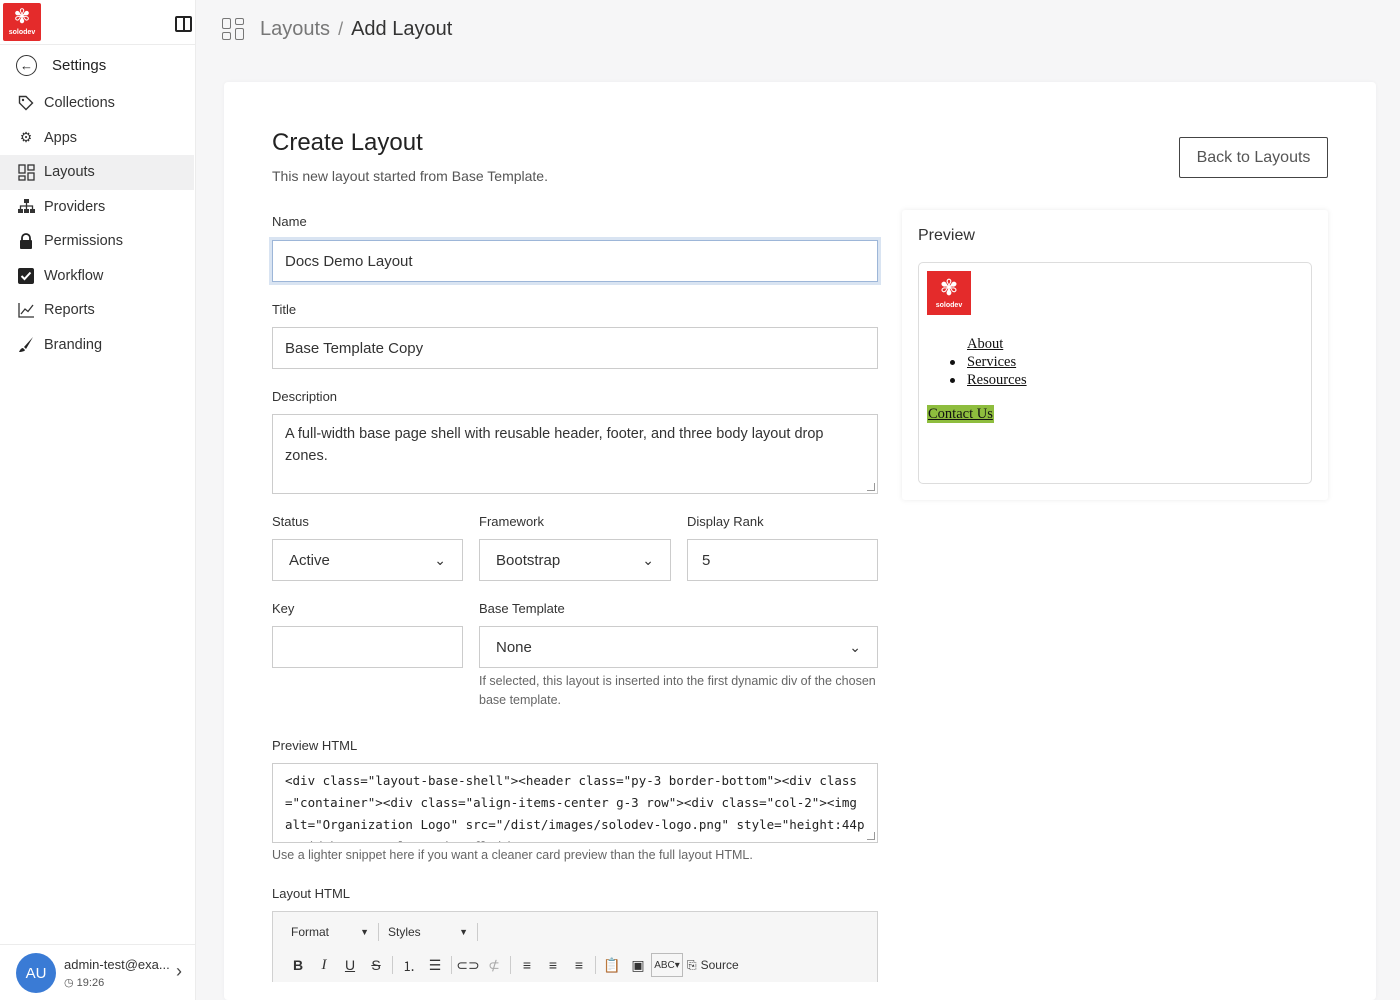 The image size is (1400, 1000). What do you see at coordinates (22, 22) in the screenshot?
I see `solodev-logo: ✾ solodev` at bounding box center [22, 22].